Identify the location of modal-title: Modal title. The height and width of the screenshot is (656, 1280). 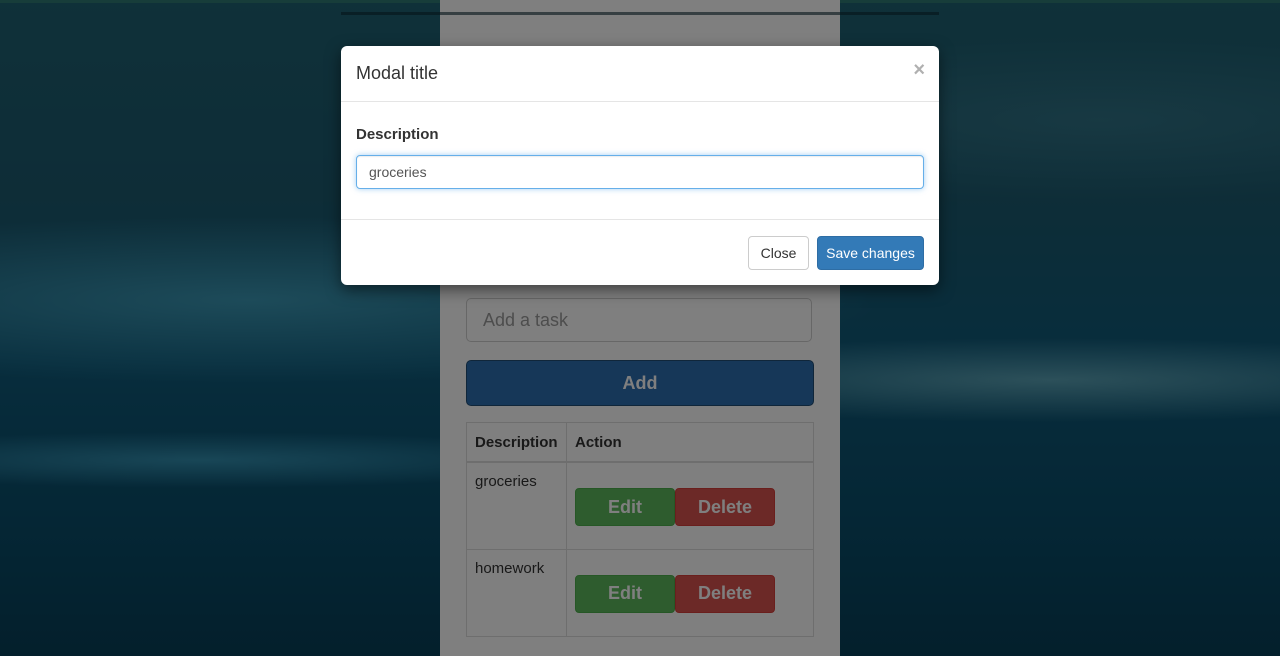
(397, 73).